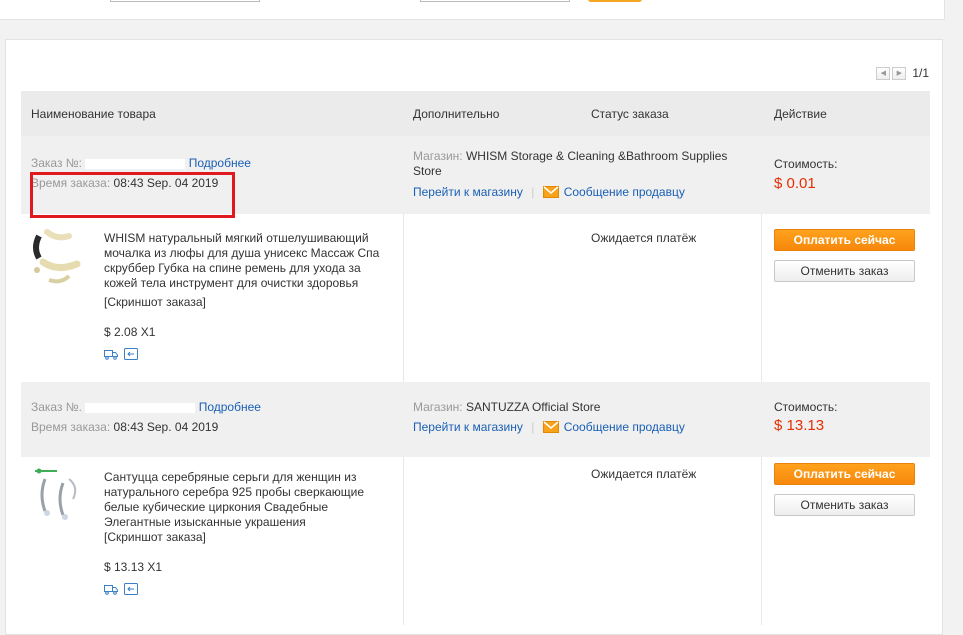 This screenshot has width=963, height=635. Describe the element at coordinates (93, 113) in the screenshot. I see `header-product: Наименование товара` at that location.